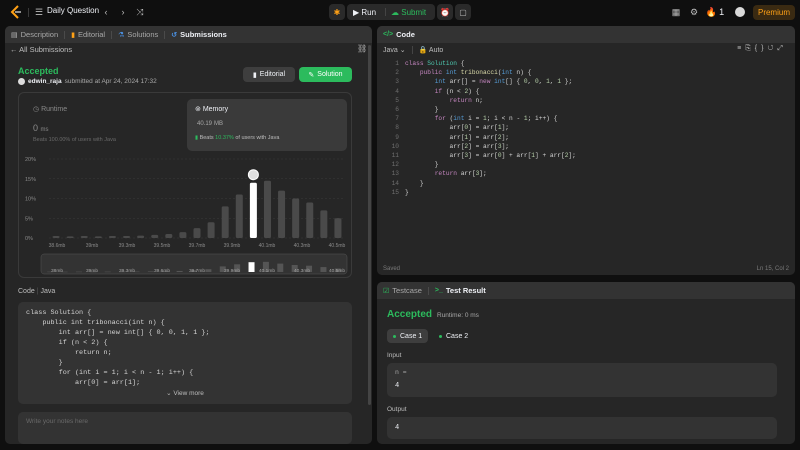  What do you see at coordinates (232, 271) in the screenshot?
I see `minimap-label: 39.9mb` at bounding box center [232, 271].